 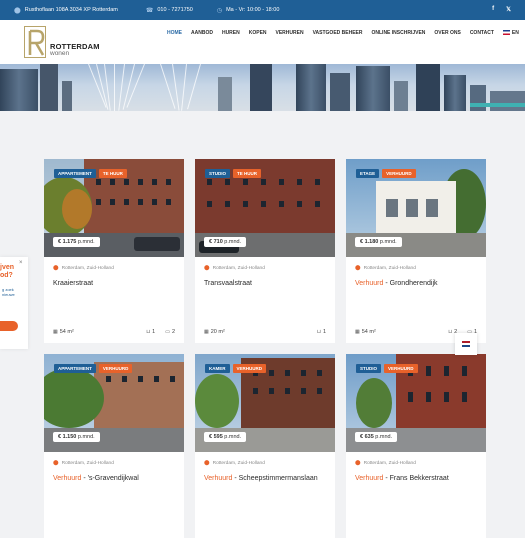 I want to click on street-name: - Scheepstimmermanslaan, so click(x=275, y=478).